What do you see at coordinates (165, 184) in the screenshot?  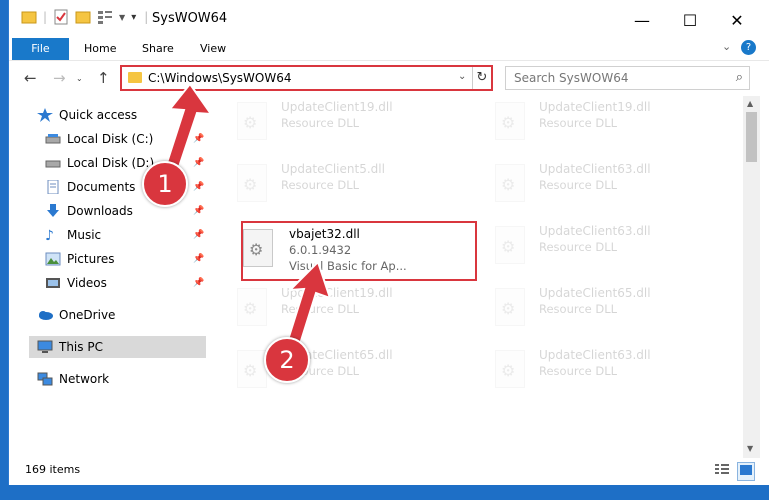 I see `step-1-badge: 1` at bounding box center [165, 184].